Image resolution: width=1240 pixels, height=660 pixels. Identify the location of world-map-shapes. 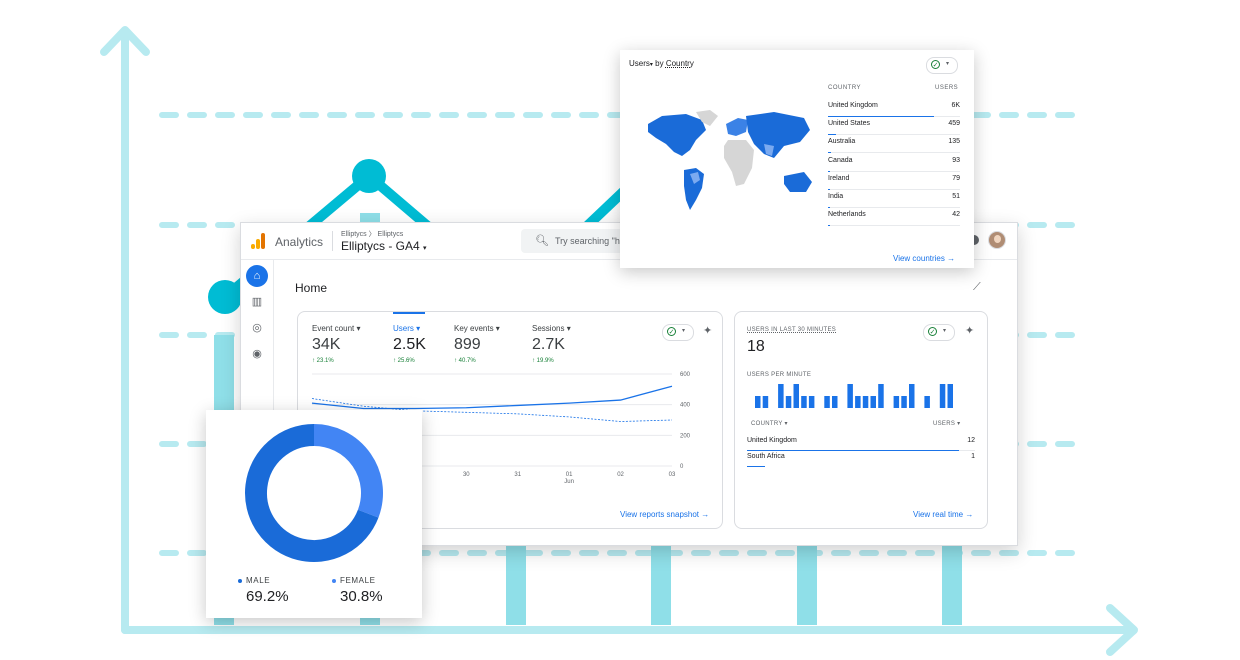
(730, 160).